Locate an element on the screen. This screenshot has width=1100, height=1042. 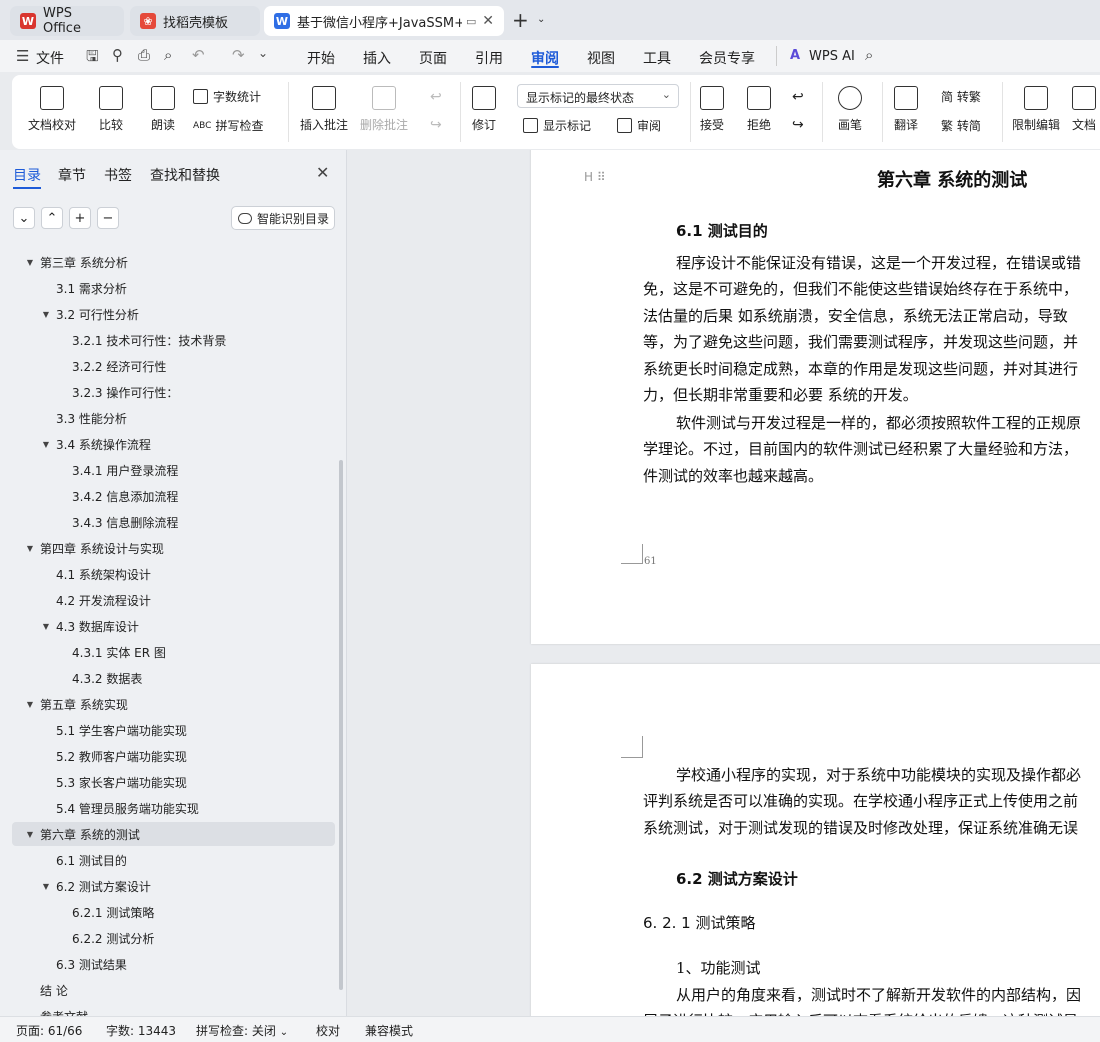
expand-up-button: ⌃ is located at coordinates (52, 218).